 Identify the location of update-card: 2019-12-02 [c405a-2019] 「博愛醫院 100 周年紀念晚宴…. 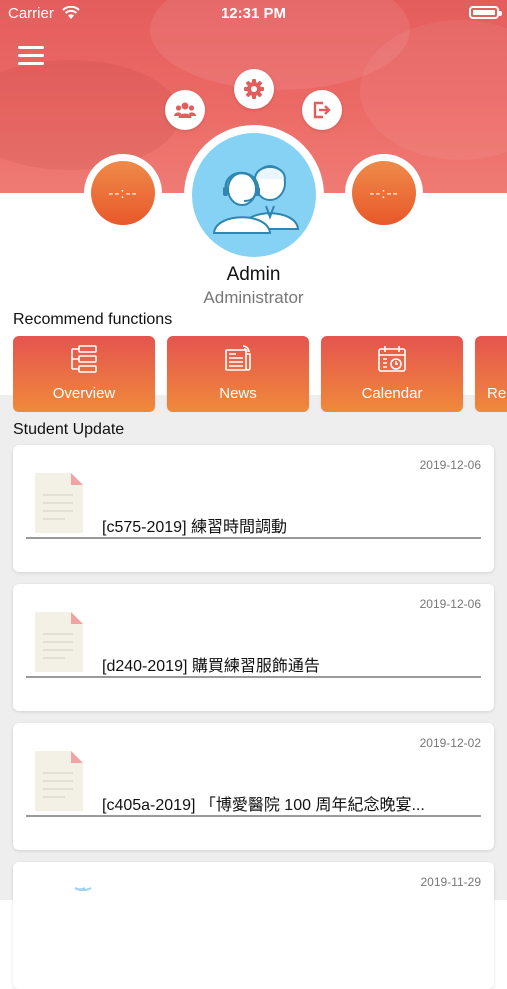
(253, 786).